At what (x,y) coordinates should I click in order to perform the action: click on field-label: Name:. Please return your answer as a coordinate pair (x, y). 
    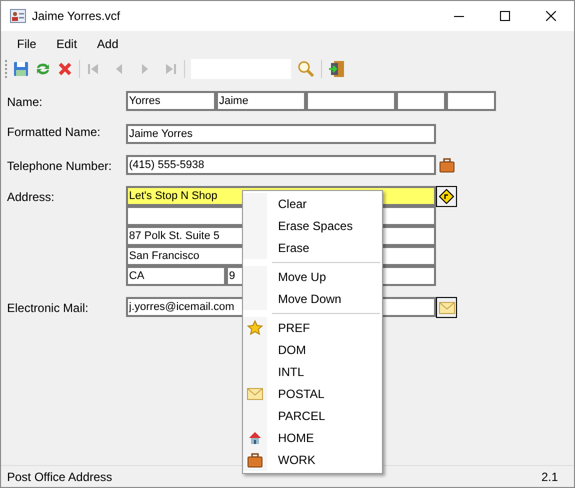
    Looking at the image, I should click on (25, 102).